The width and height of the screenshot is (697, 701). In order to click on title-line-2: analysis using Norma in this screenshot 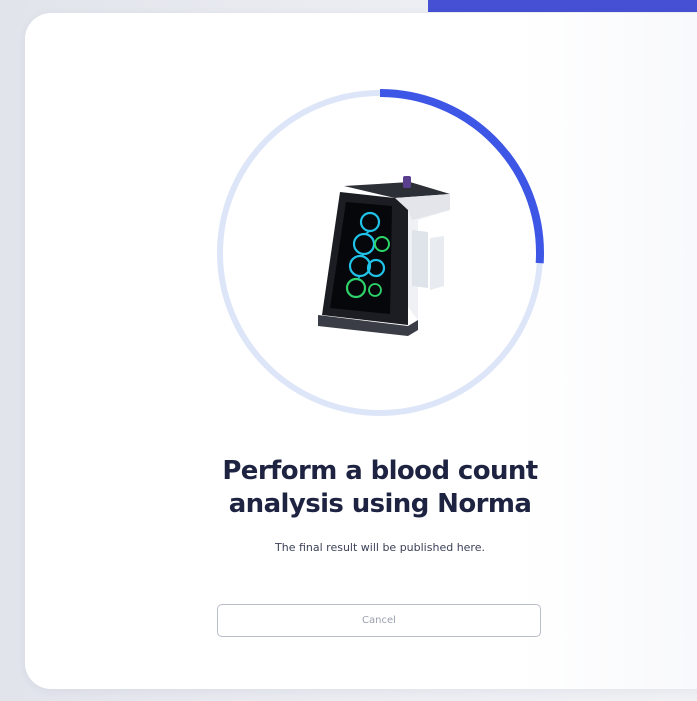, I will do `click(380, 504)`.